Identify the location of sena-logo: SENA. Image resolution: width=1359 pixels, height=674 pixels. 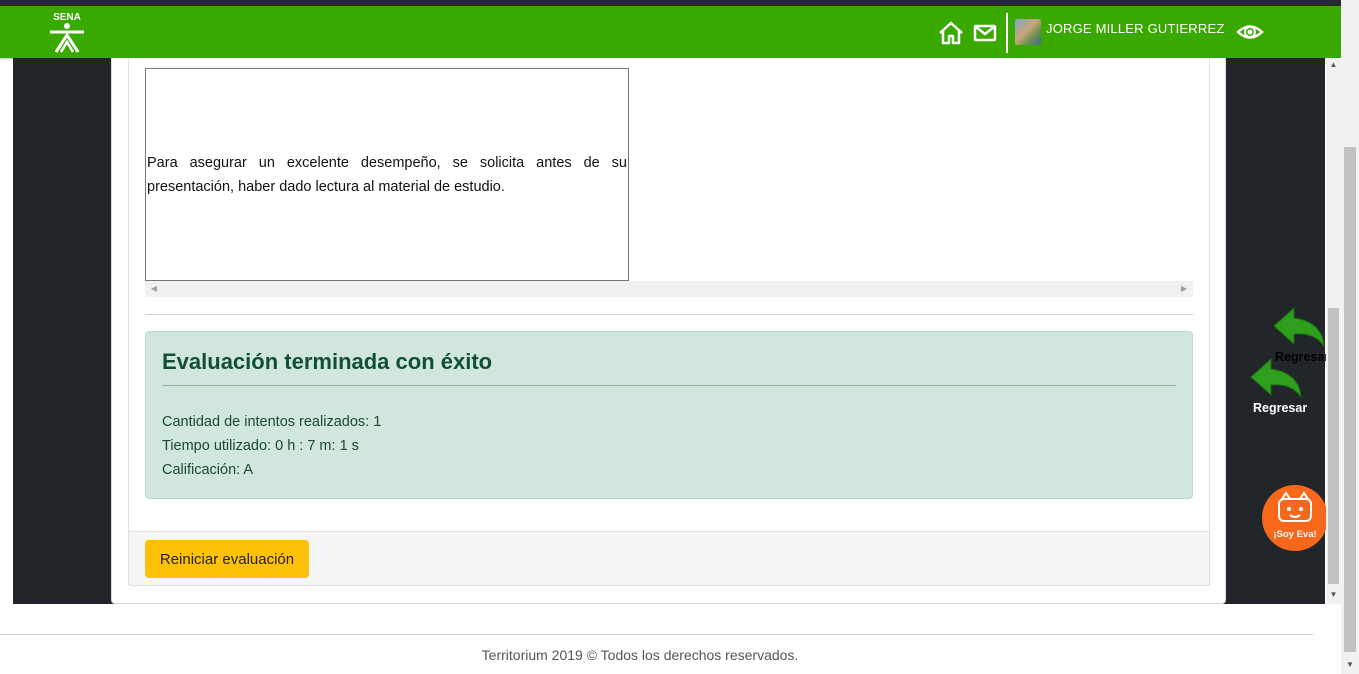
(67, 32).